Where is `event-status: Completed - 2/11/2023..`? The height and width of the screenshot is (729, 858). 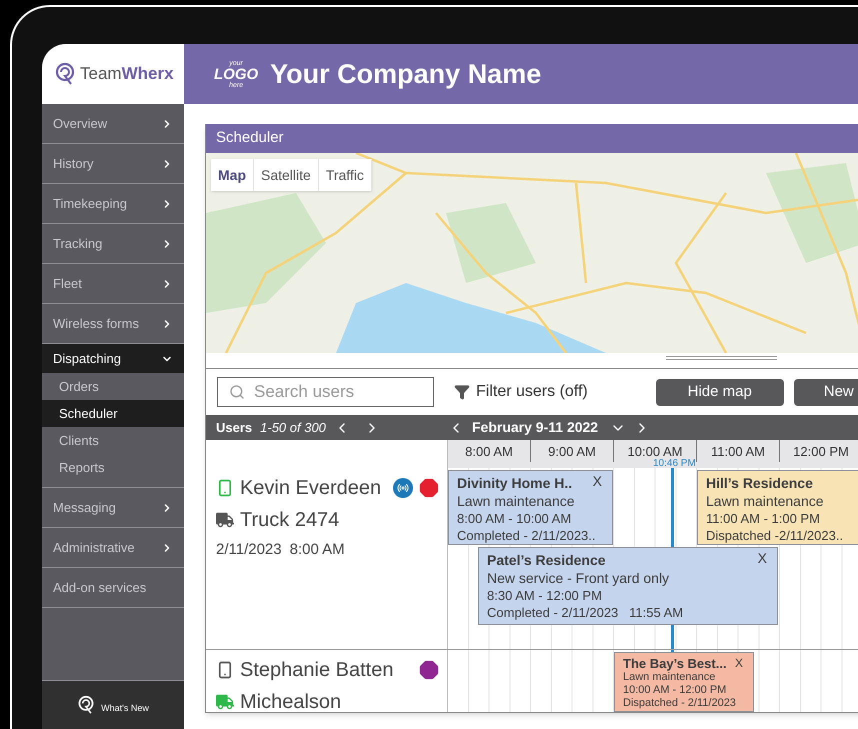
event-status: Completed - 2/11/2023.. is located at coordinates (527, 535).